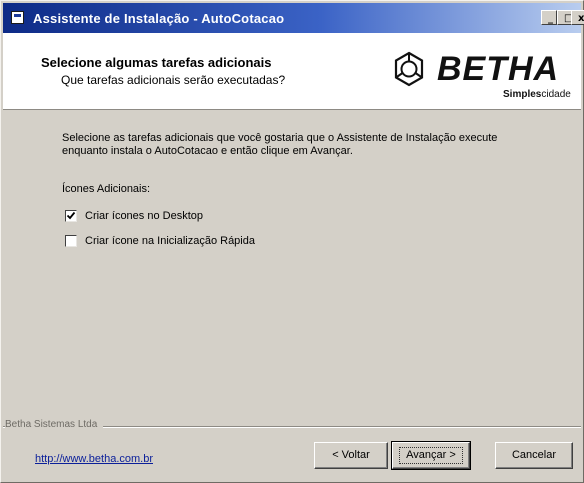 The width and height of the screenshot is (584, 483). What do you see at coordinates (17, 17) in the screenshot?
I see `installer-app-icon` at bounding box center [17, 17].